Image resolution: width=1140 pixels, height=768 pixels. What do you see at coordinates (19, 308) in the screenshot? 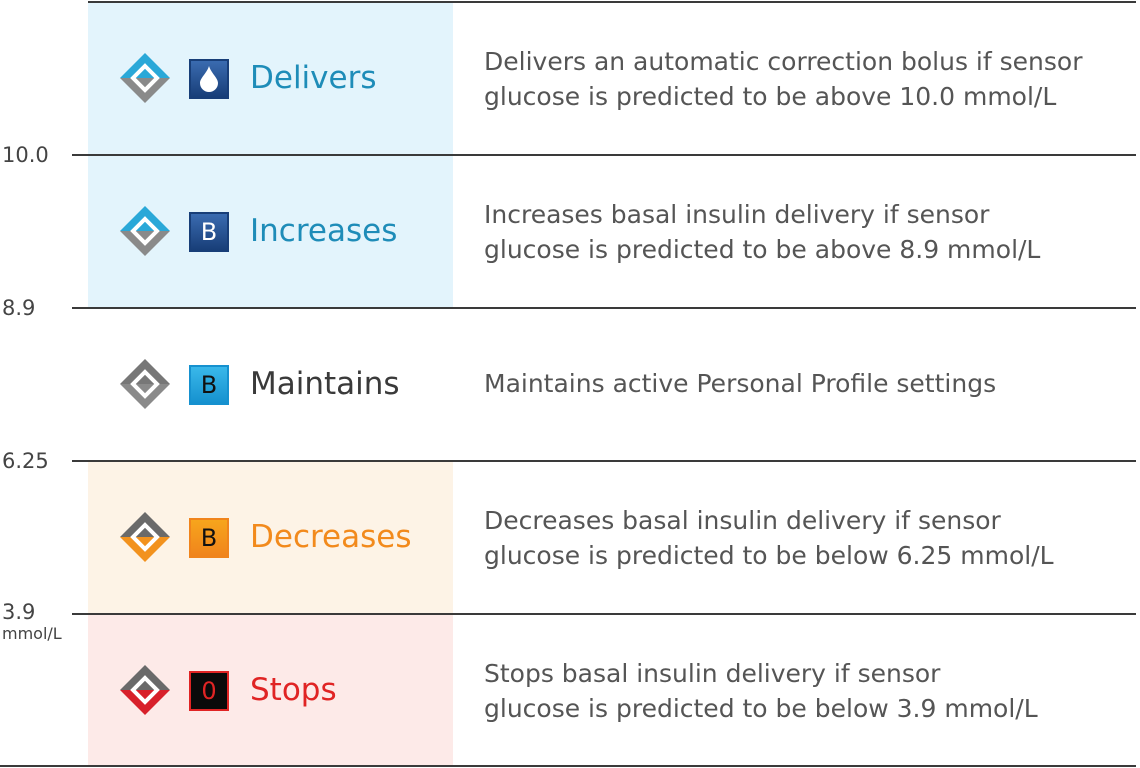
I see `threshold-8-9: 8.9` at bounding box center [19, 308].